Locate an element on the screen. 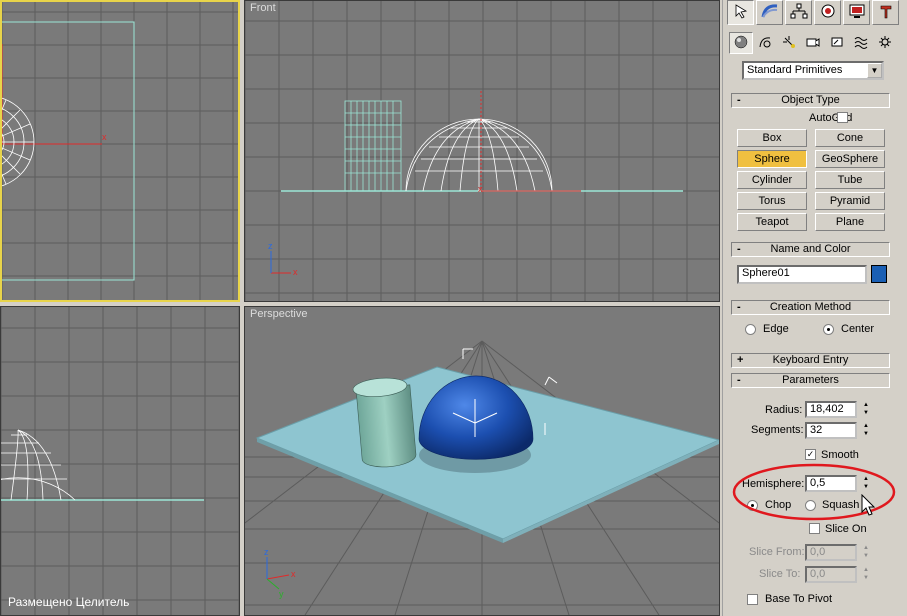  keyboard-entry-title: Keyboard Entry is located at coordinates (810, 360).